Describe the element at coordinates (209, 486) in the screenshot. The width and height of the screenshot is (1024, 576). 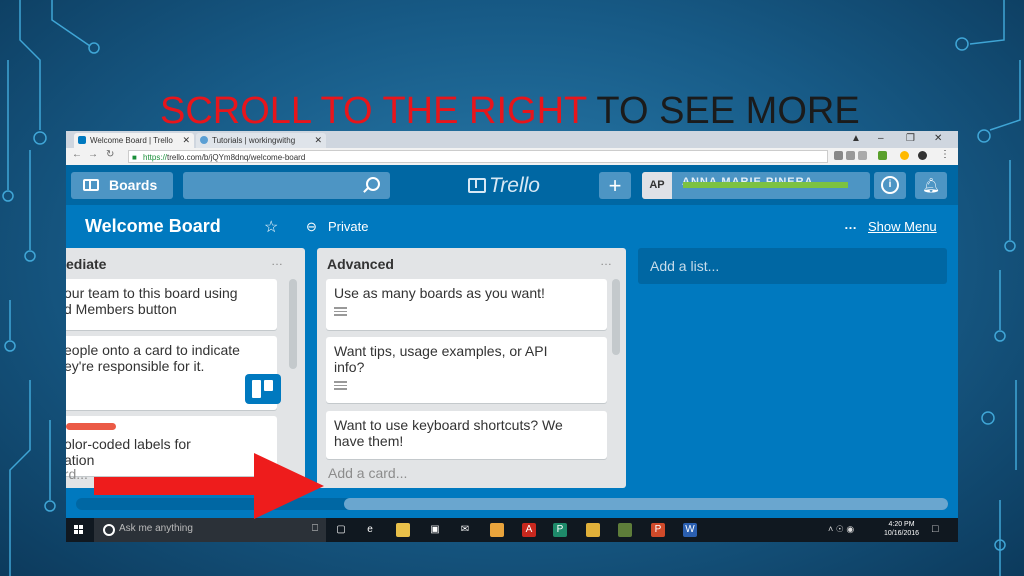
I see `red-arrow-icon` at that location.